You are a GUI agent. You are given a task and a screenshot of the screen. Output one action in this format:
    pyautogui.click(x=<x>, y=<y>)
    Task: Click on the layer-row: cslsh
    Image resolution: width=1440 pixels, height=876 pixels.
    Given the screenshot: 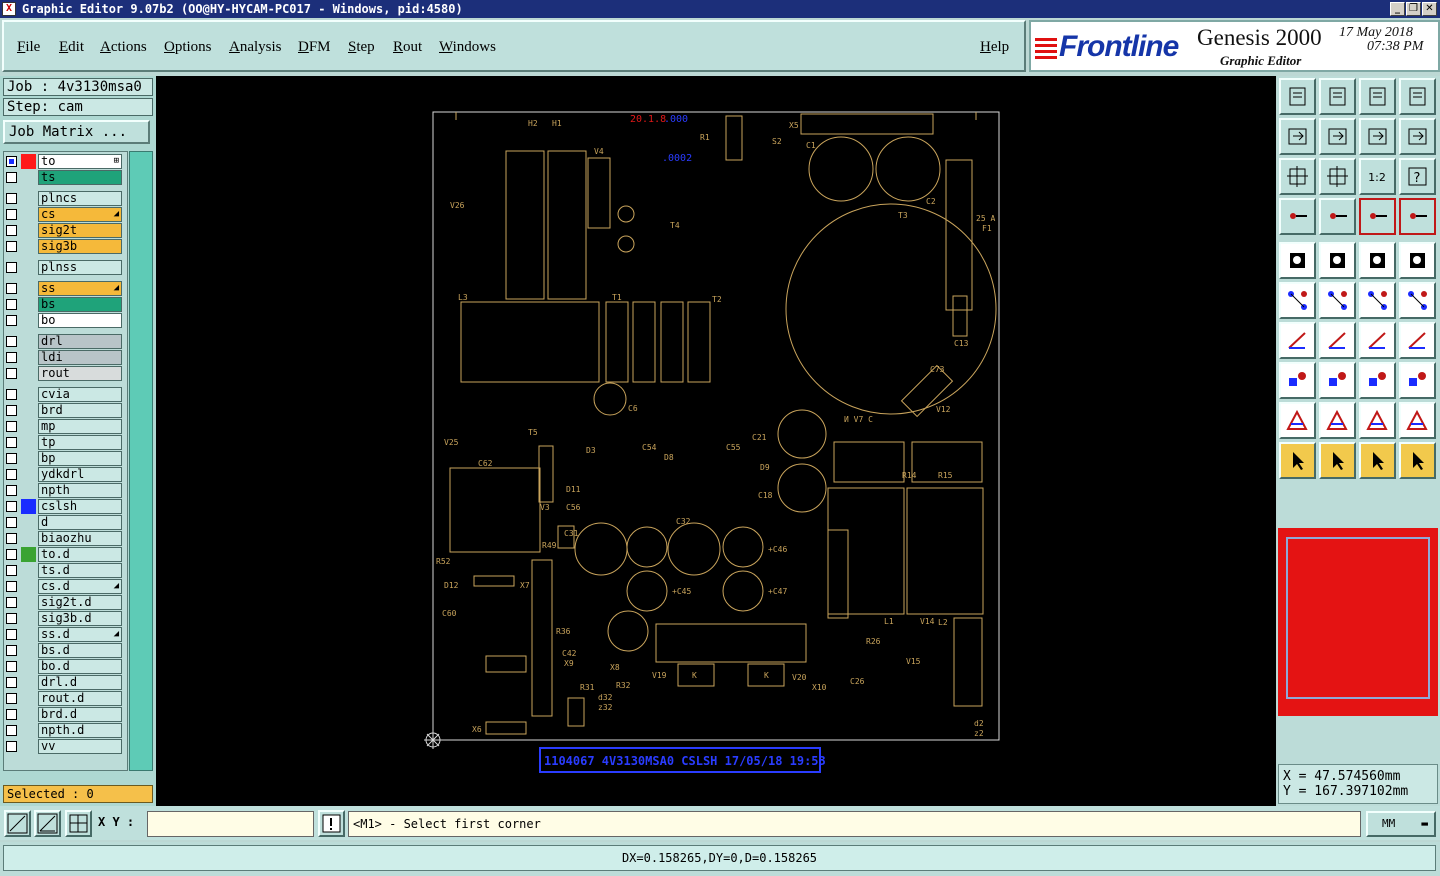 What is the action you would take?
    pyautogui.click(x=63, y=506)
    